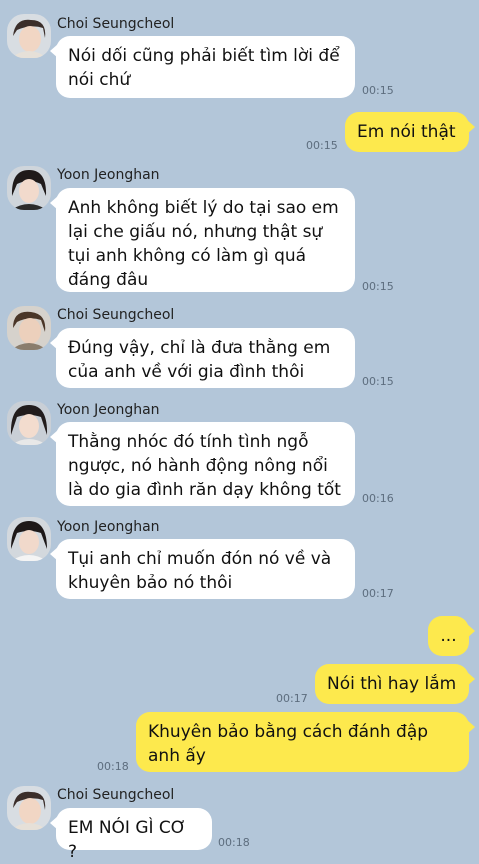 This screenshot has width=479, height=864. Describe the element at coordinates (378, 498) in the screenshot. I see `message-time: 00:16` at that location.